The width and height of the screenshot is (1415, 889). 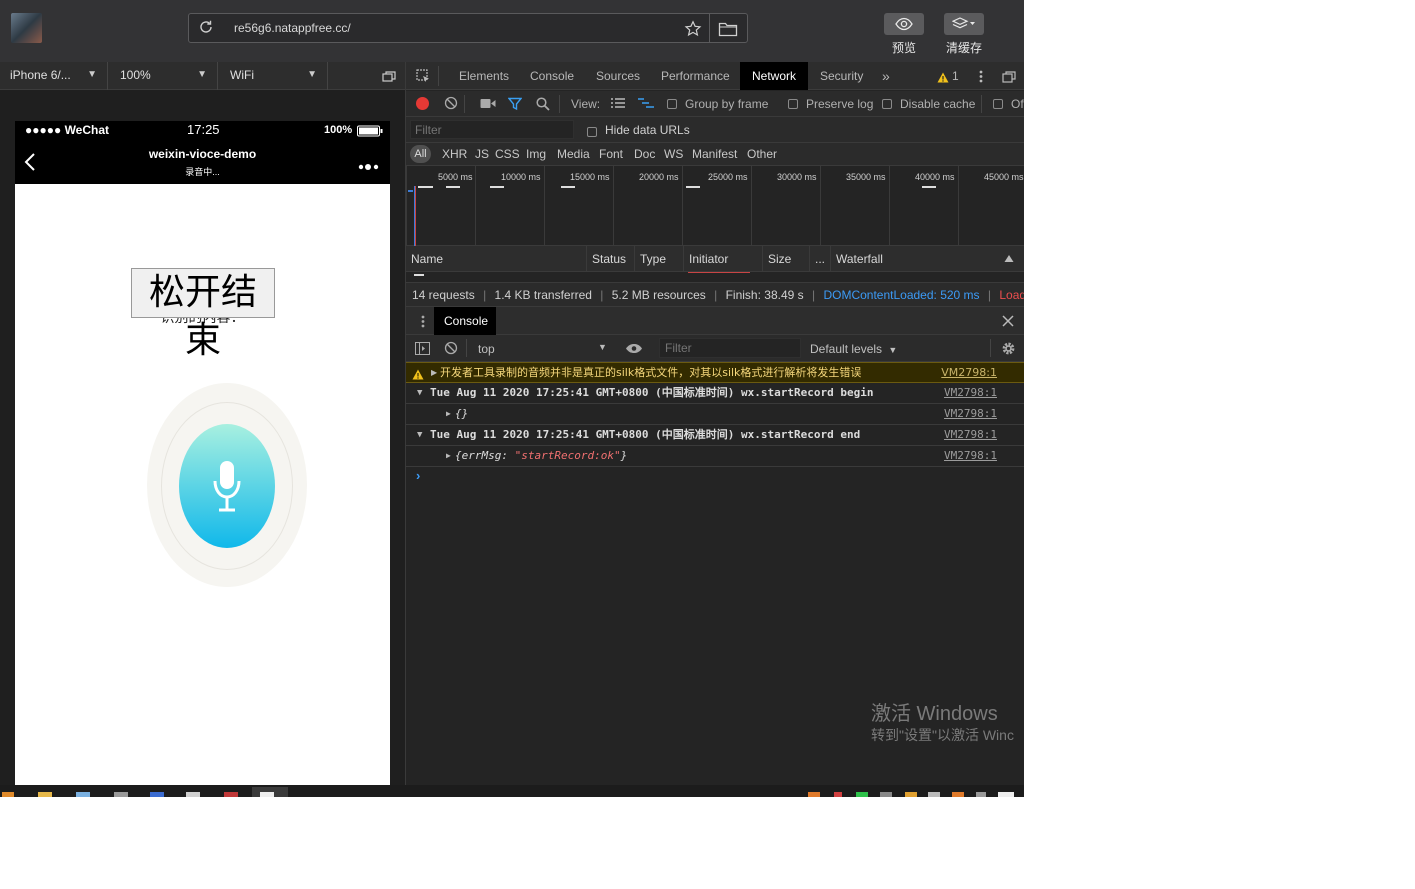 What do you see at coordinates (672, 104) in the screenshot?
I see `group-by-frame-checkbox` at bounding box center [672, 104].